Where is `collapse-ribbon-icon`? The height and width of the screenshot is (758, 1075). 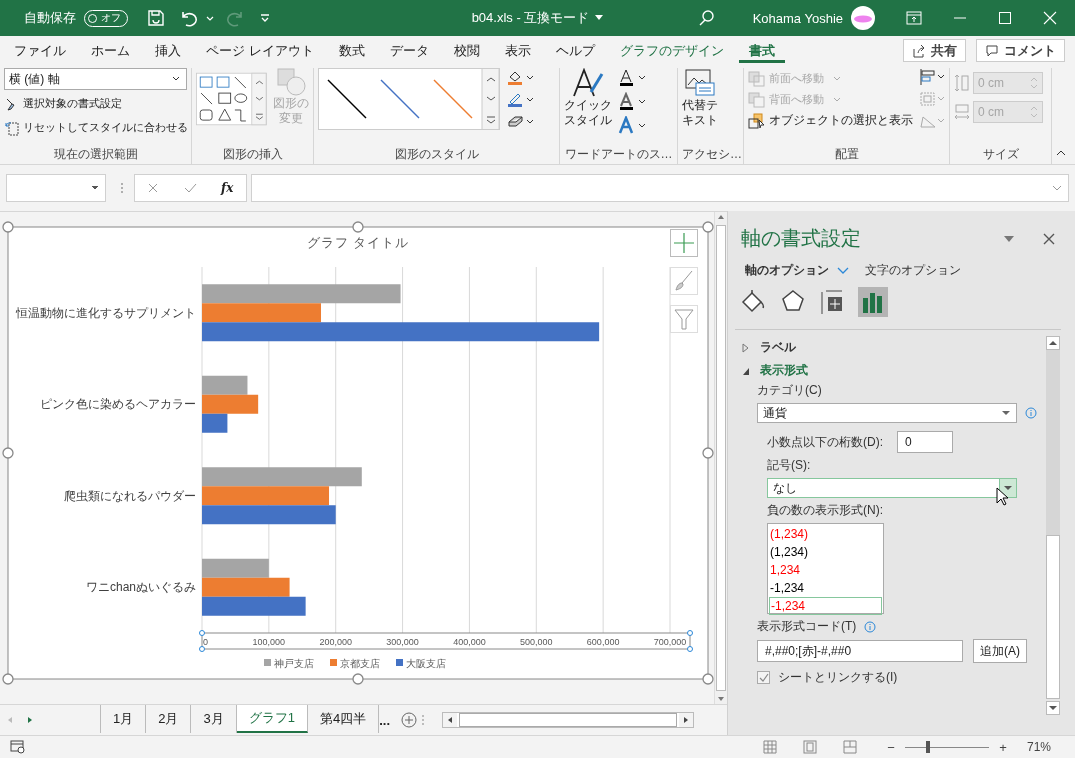
collapse-ribbon-icon is located at coordinates (1061, 153).